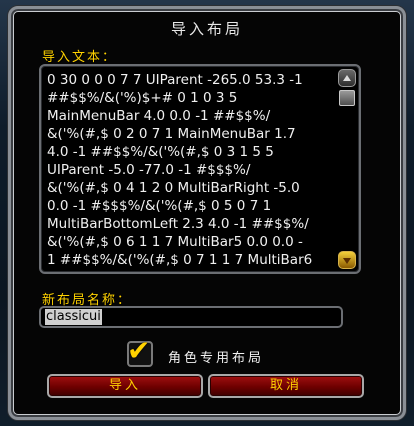 Image resolution: width=414 pixels, height=426 pixels. I want to click on scroll-up-arrow-icon, so click(347, 78).